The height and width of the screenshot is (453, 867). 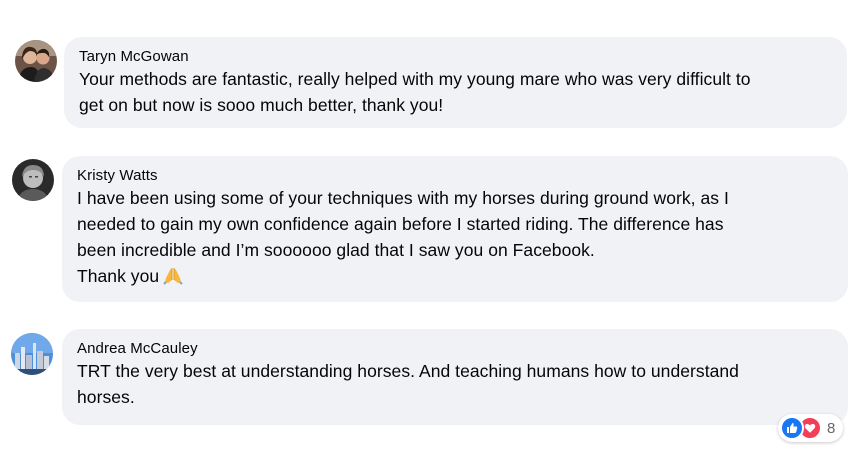 What do you see at coordinates (456, 56) in the screenshot?
I see `comment-author: Taryn McGowan` at bounding box center [456, 56].